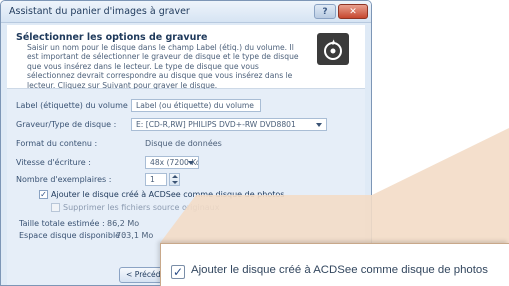 Image resolution: width=509 pixels, height=286 pixels. Describe the element at coordinates (62, 223) in the screenshot. I see `total-size-label: Taille totale estimée :` at that location.